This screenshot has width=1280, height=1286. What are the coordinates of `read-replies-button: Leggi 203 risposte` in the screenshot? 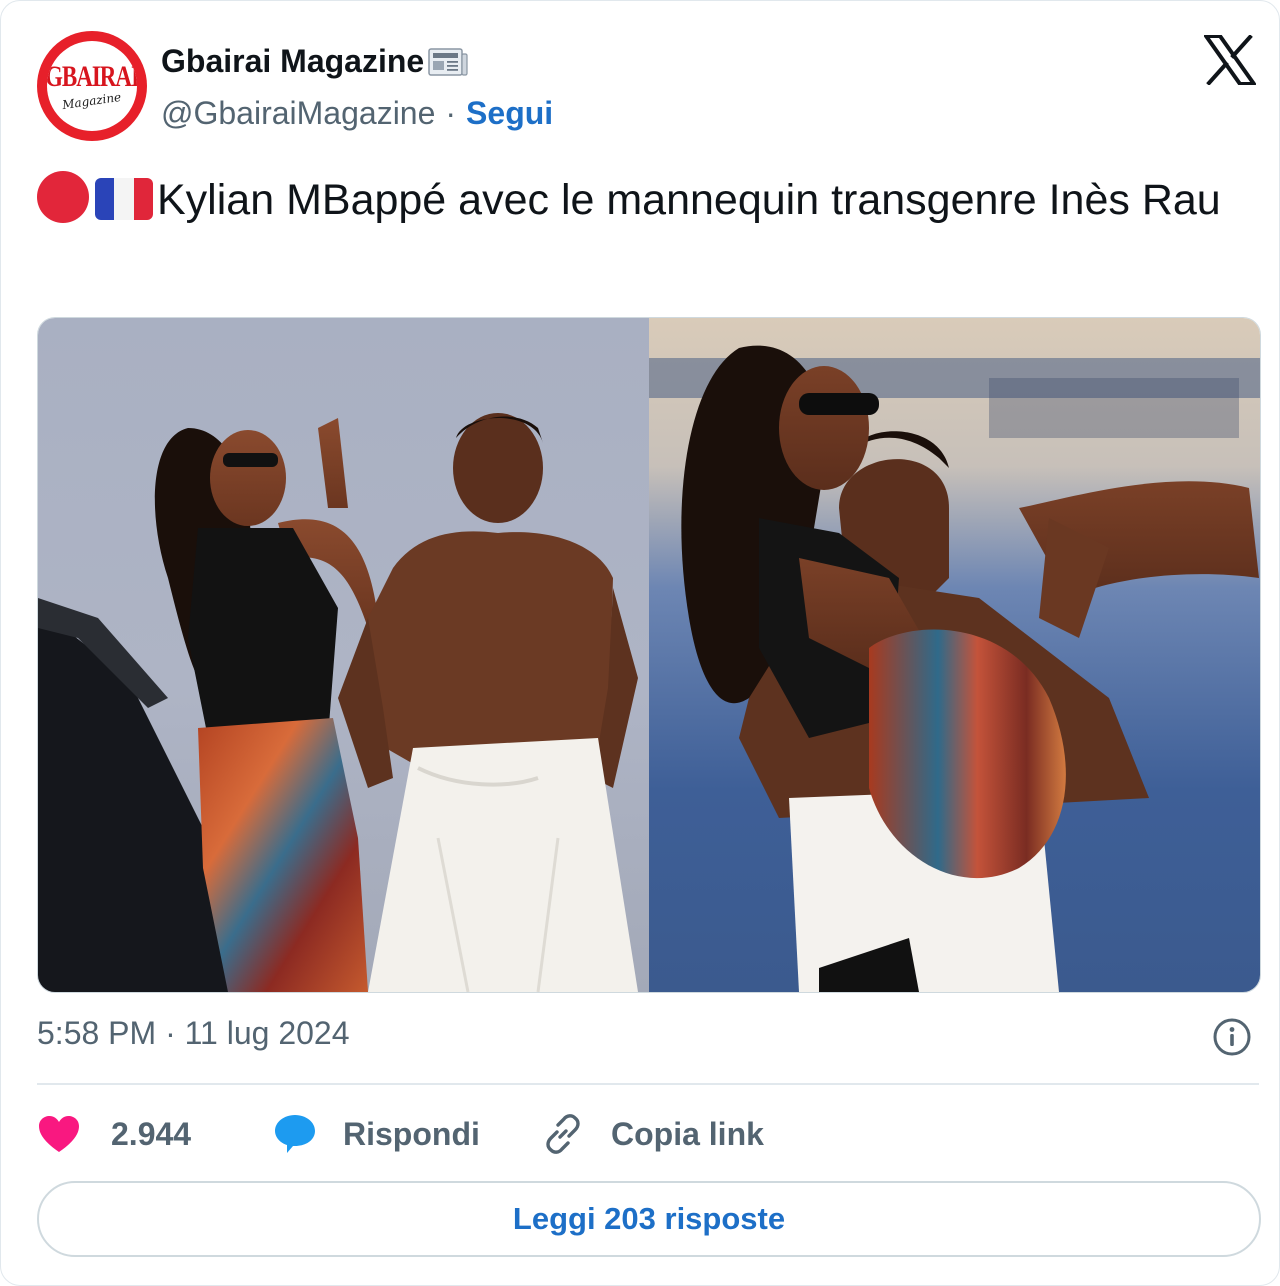 It's located at (649, 1219).